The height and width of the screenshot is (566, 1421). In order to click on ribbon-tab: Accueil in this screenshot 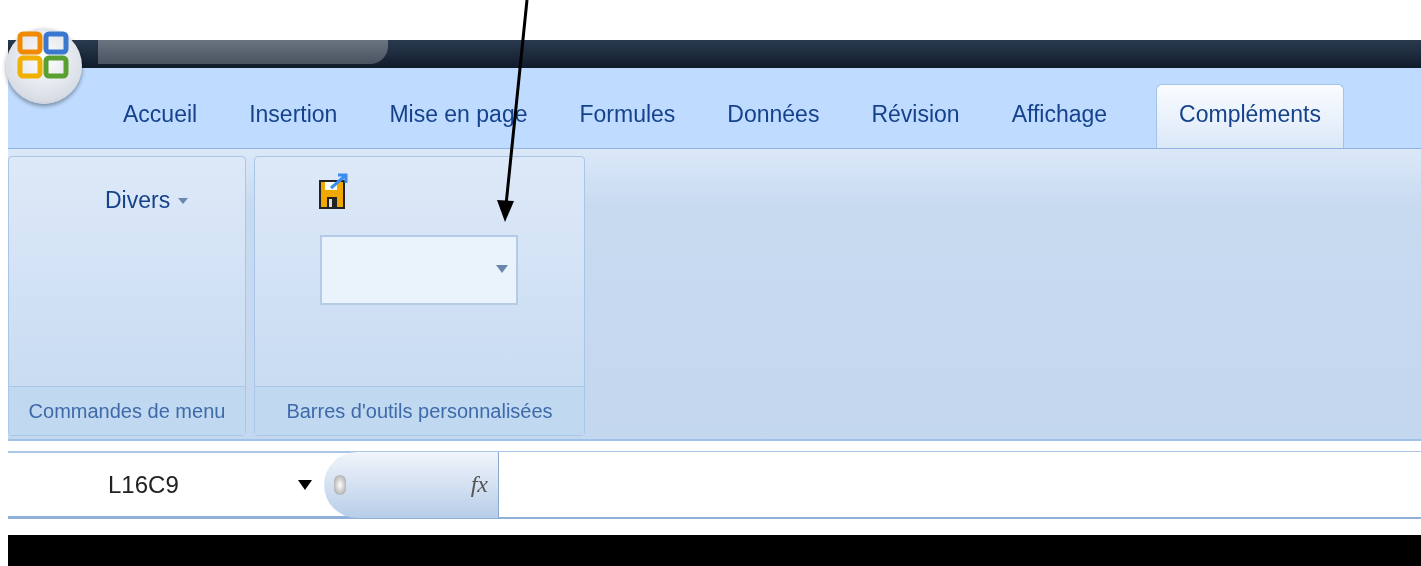, I will do `click(160, 116)`.